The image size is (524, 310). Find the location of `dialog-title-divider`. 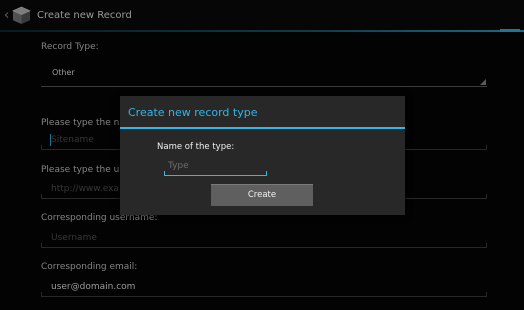

dialog-title-divider is located at coordinates (262, 128).